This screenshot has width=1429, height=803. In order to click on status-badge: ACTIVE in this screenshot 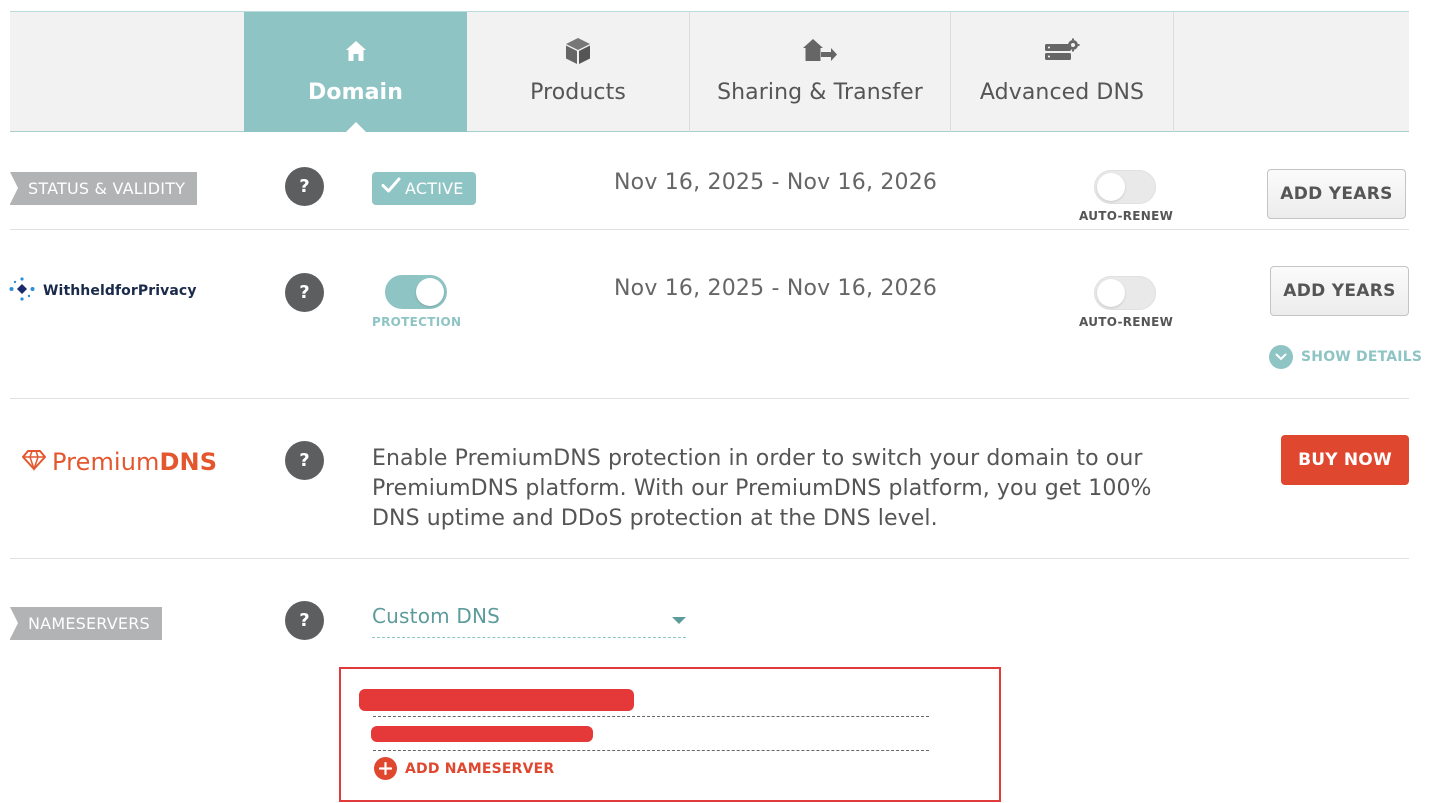, I will do `click(424, 188)`.